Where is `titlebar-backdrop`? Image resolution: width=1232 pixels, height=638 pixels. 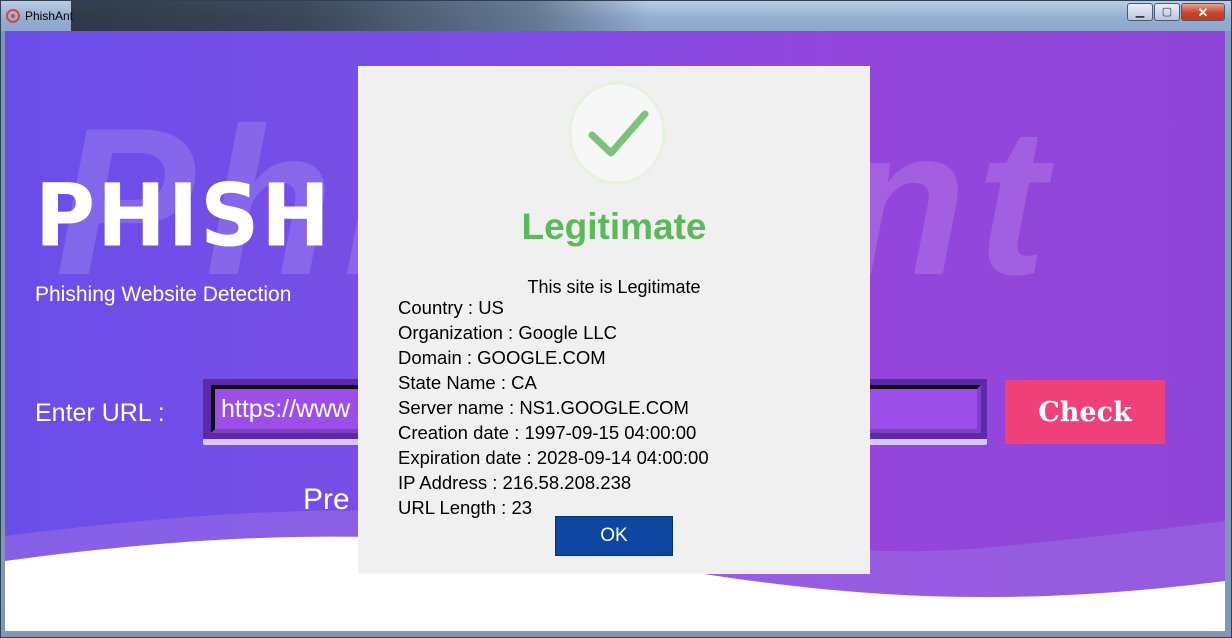 titlebar-backdrop is located at coordinates (361, 16).